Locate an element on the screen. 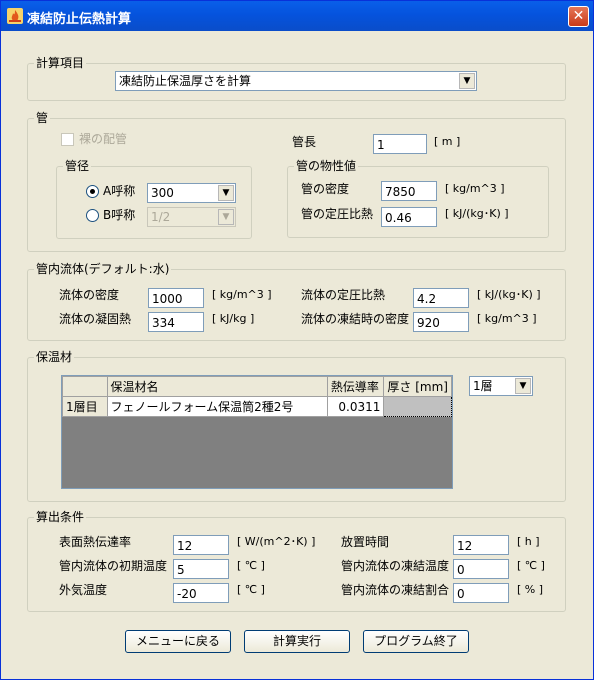  bare-pipe-label: 裸の配管 is located at coordinates (103, 139).